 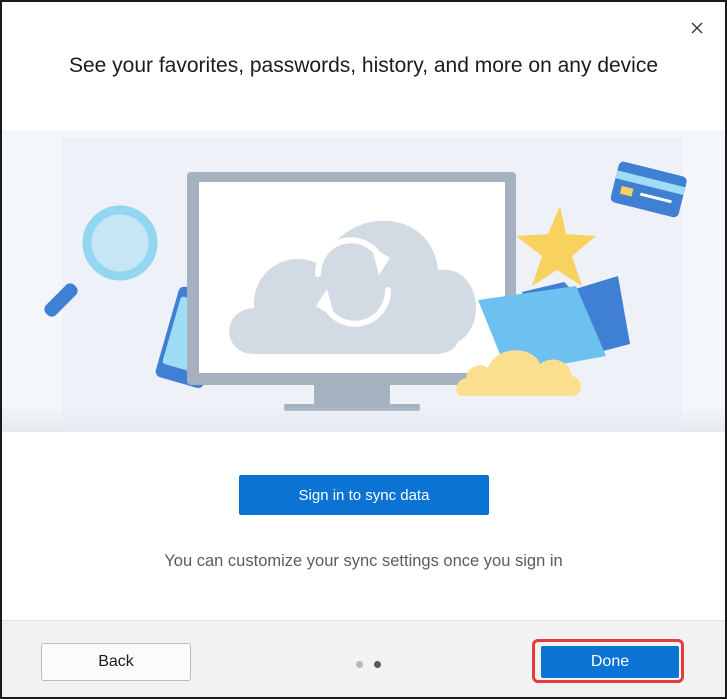 What do you see at coordinates (363, 658) in the screenshot?
I see `dialog-footer: Back Done` at bounding box center [363, 658].